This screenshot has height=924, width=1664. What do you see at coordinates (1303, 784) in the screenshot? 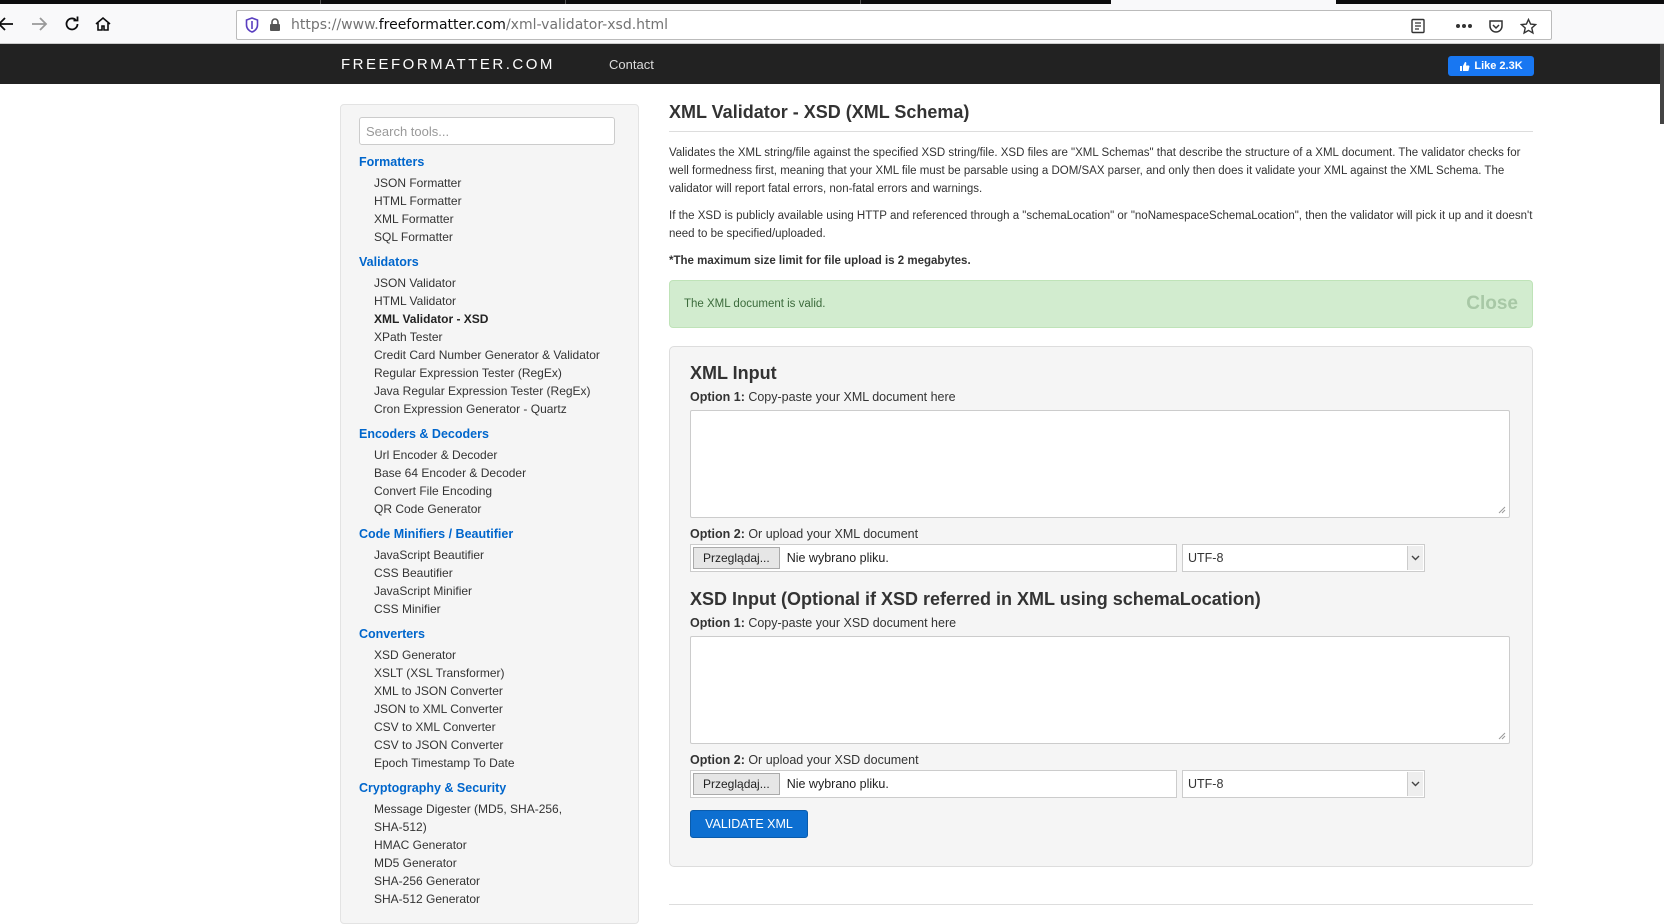
I see `xsd-encoding-select: UTF-8` at bounding box center [1303, 784].